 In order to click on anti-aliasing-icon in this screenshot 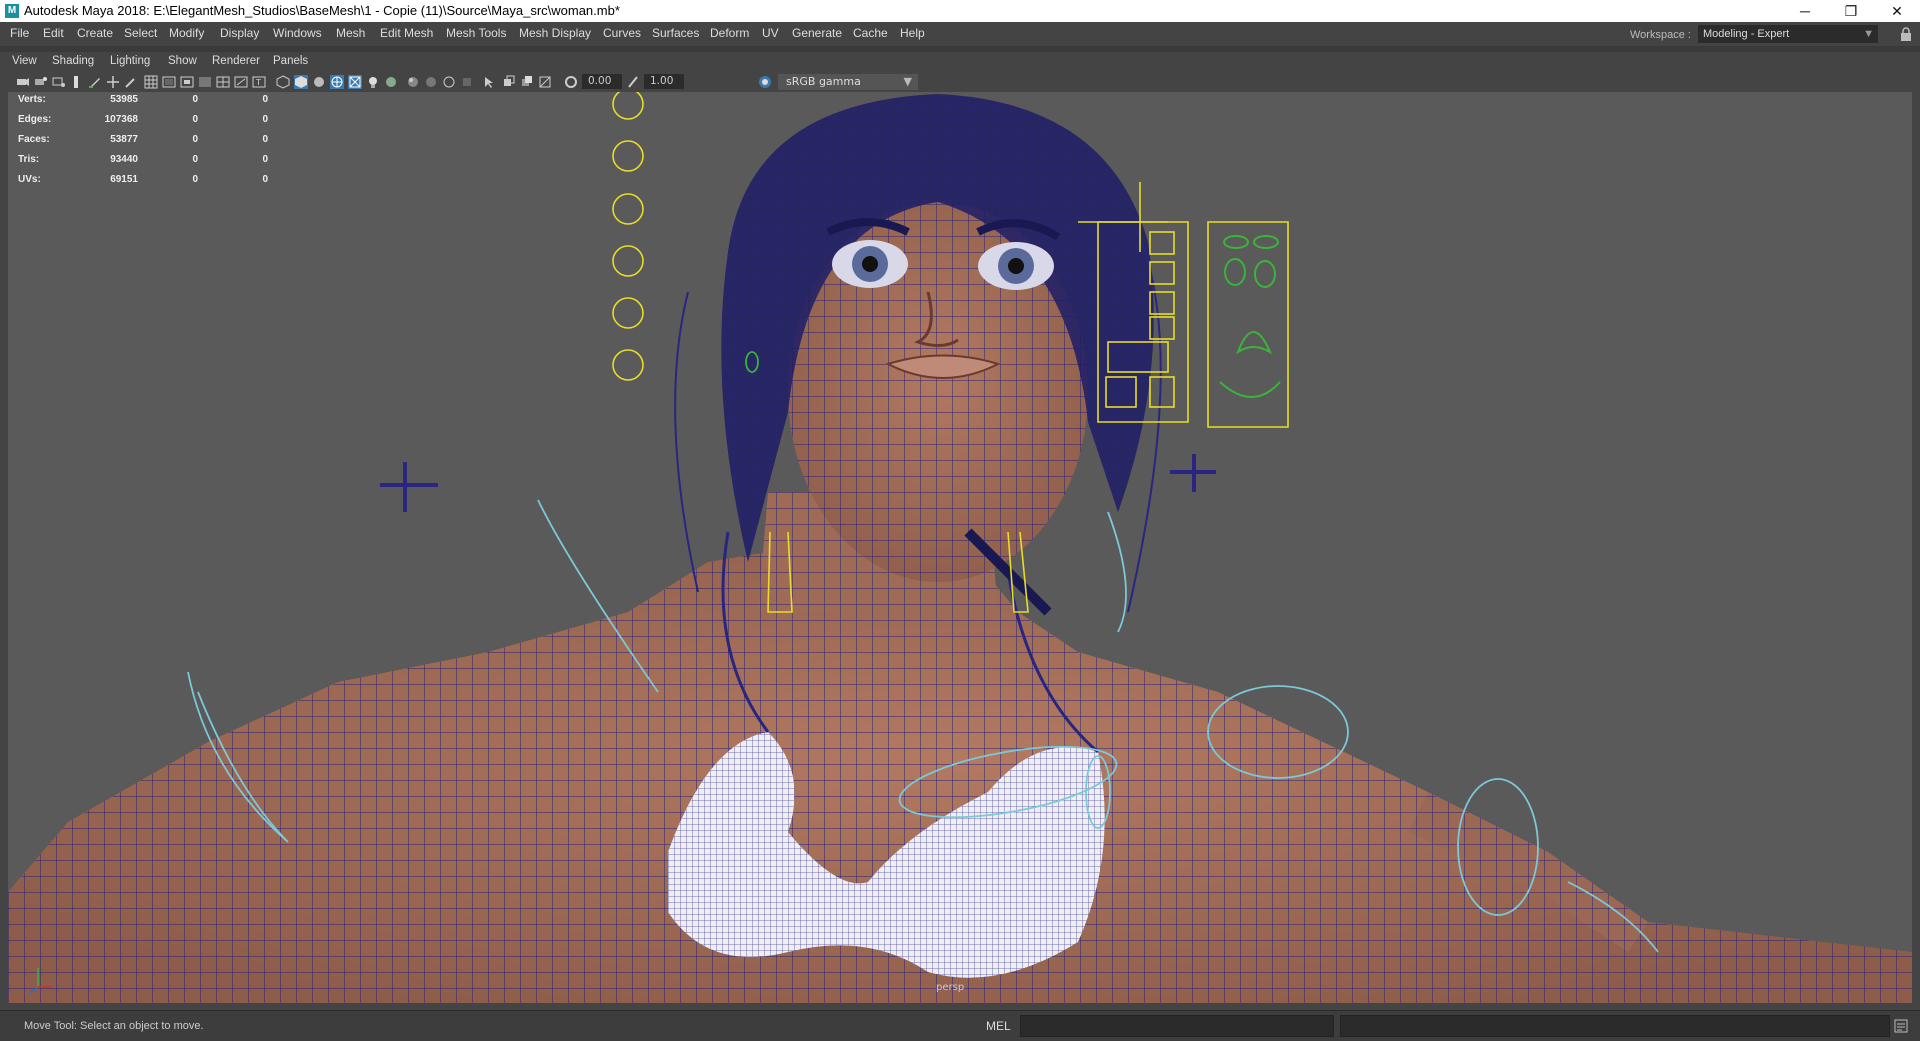, I will do `click(449, 82)`.